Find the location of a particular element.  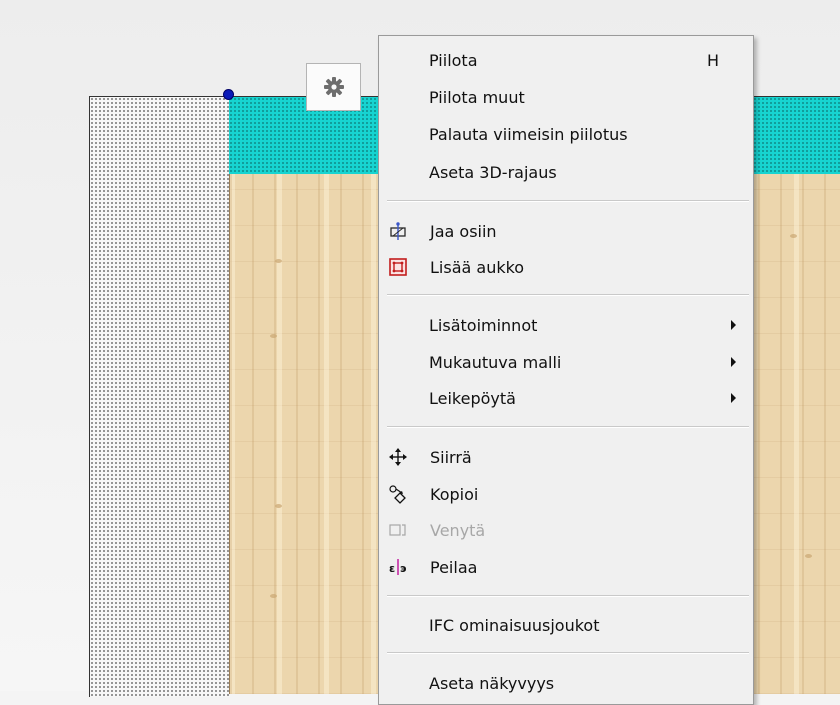

menu-item-piilota: Piilota H is located at coordinates (566, 60).